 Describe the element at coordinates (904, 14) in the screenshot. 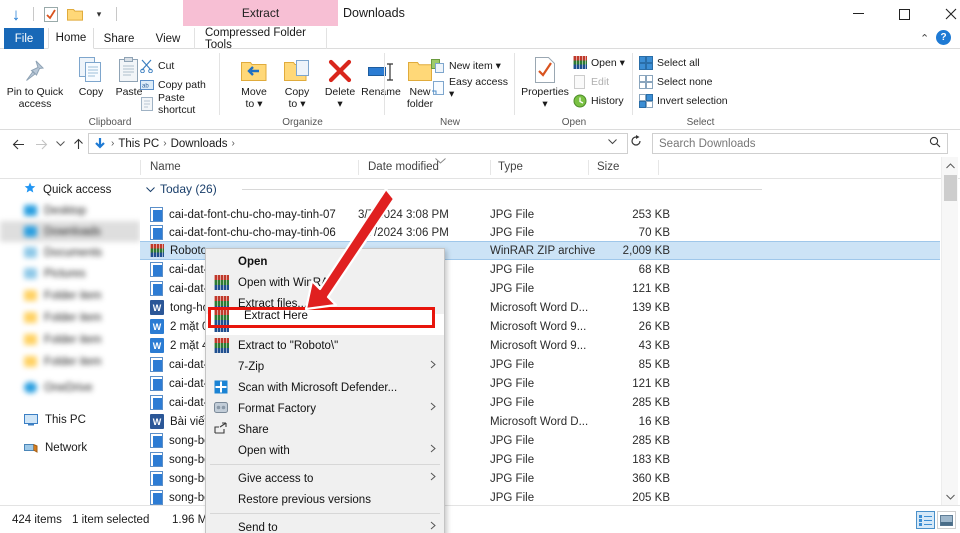

I see `maximize-button` at that location.